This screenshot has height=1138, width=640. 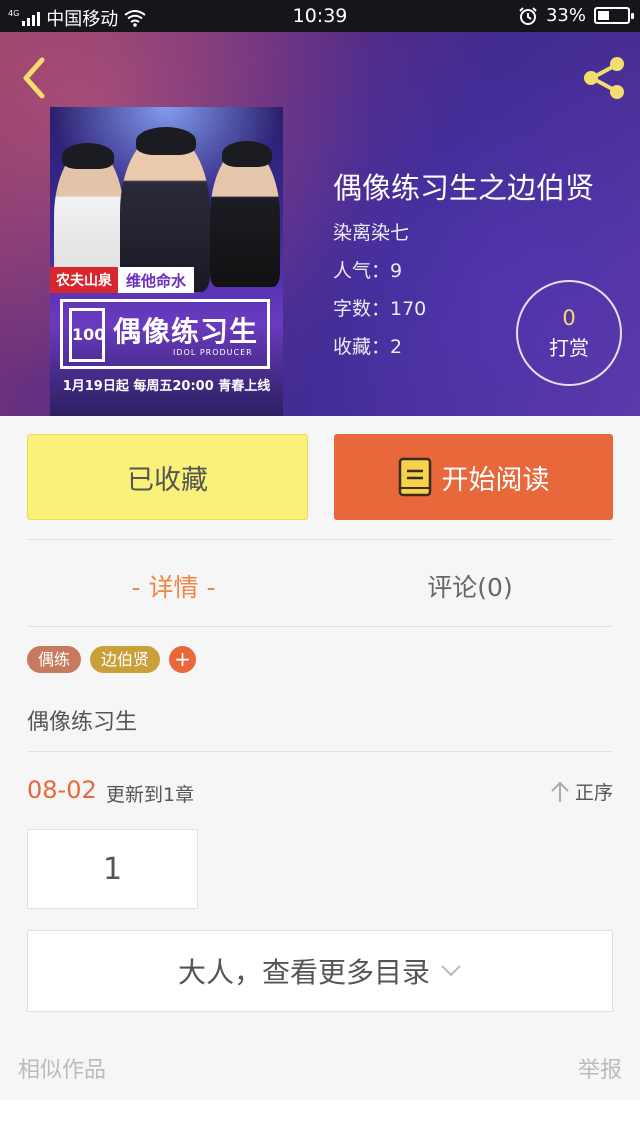 What do you see at coordinates (495, 480) in the screenshot?
I see `start-reading-label: 开始阅读` at bounding box center [495, 480].